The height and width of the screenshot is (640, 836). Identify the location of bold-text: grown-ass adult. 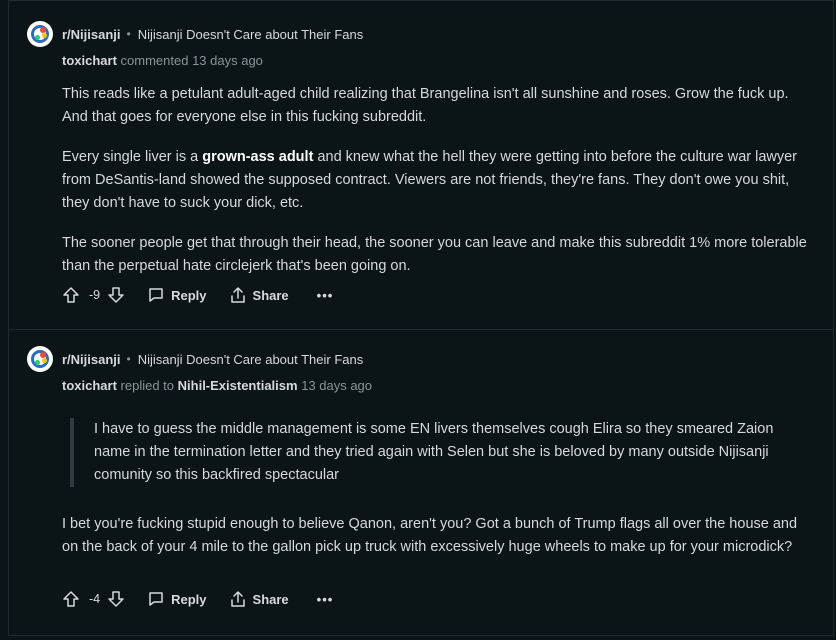
(258, 157).